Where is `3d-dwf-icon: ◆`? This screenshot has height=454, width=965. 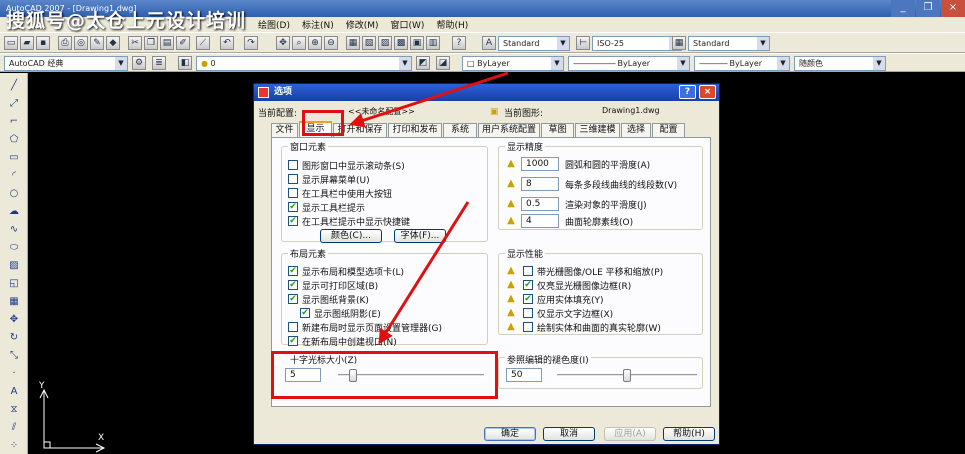 3d-dwf-icon: ◆ is located at coordinates (113, 43).